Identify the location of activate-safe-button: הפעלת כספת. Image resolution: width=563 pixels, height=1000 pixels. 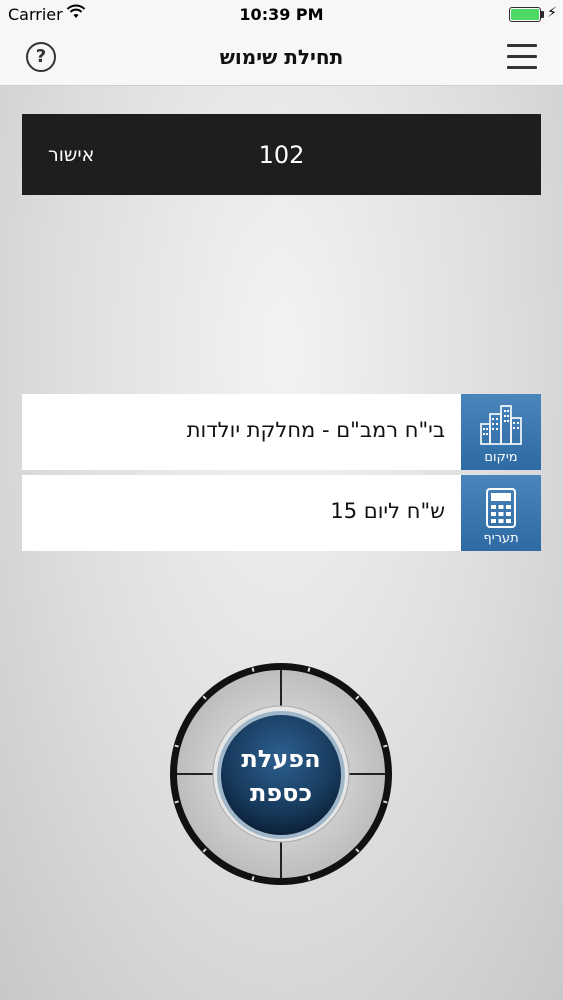
(281, 775).